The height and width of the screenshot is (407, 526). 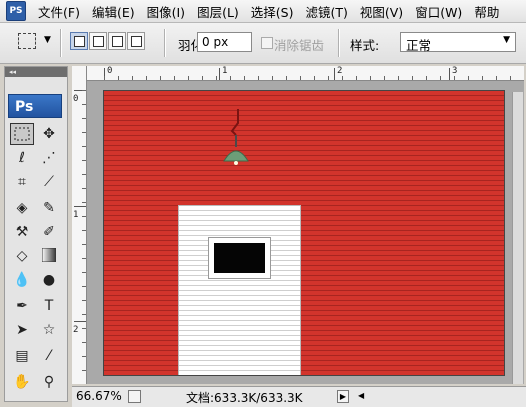 I want to click on horizontal-ruler: 0 1 2 3, so click(x=298, y=73).